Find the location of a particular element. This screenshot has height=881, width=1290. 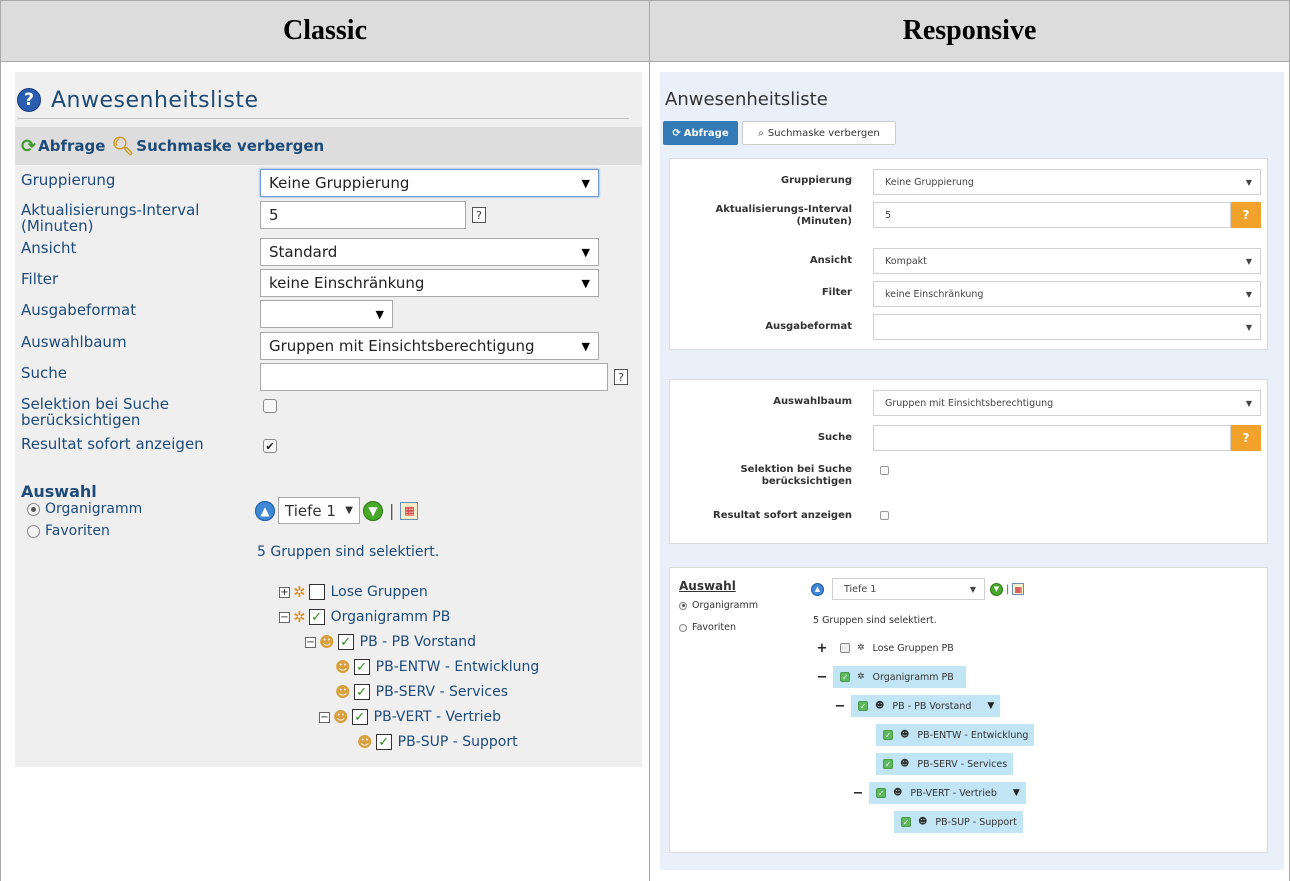

tree-node: − ✲ ✓ Organigramm PB is located at coordinates (364, 617).